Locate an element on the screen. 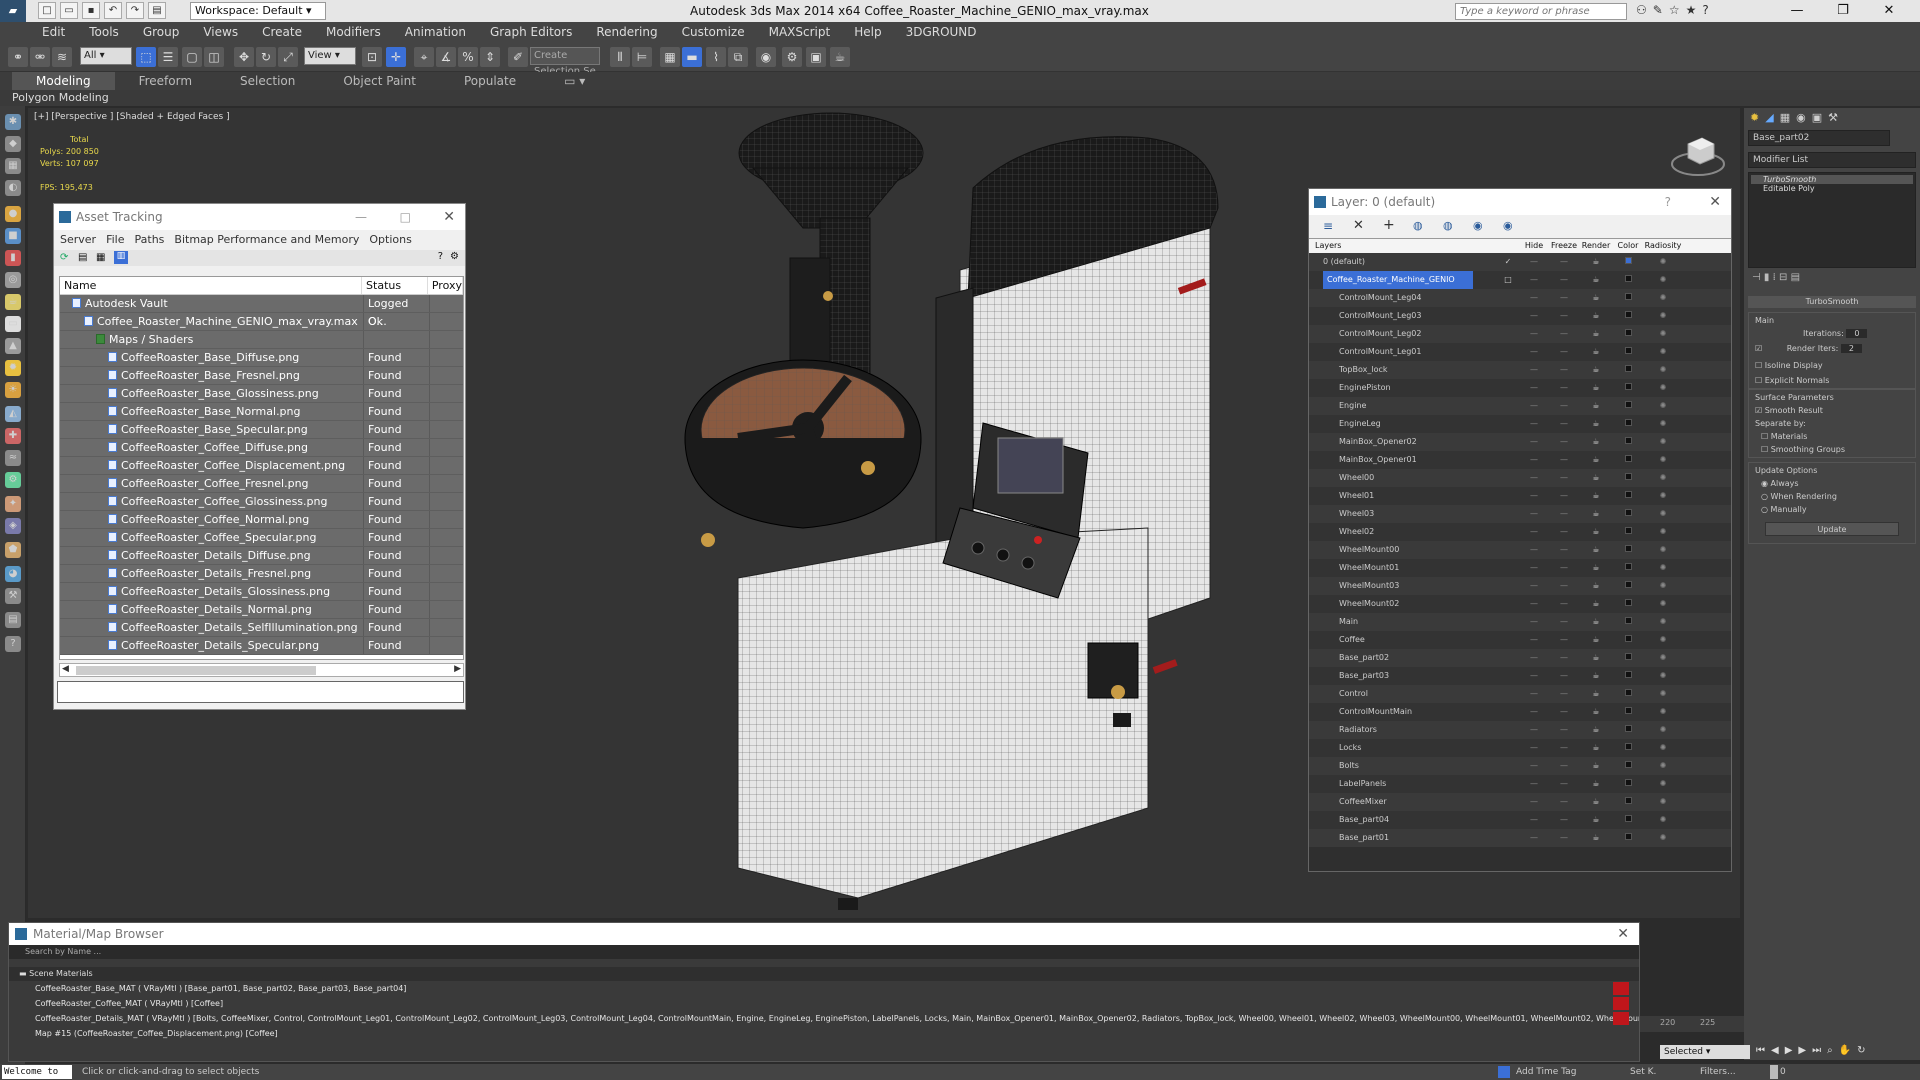  menu-animation: Animation is located at coordinates (435, 32).